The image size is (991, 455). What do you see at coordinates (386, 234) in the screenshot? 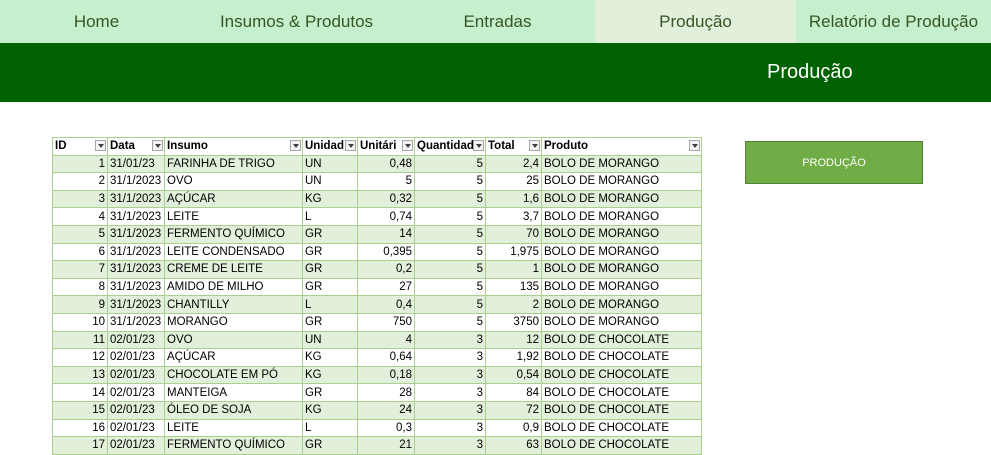
I see `cell-unitario: 14` at bounding box center [386, 234].